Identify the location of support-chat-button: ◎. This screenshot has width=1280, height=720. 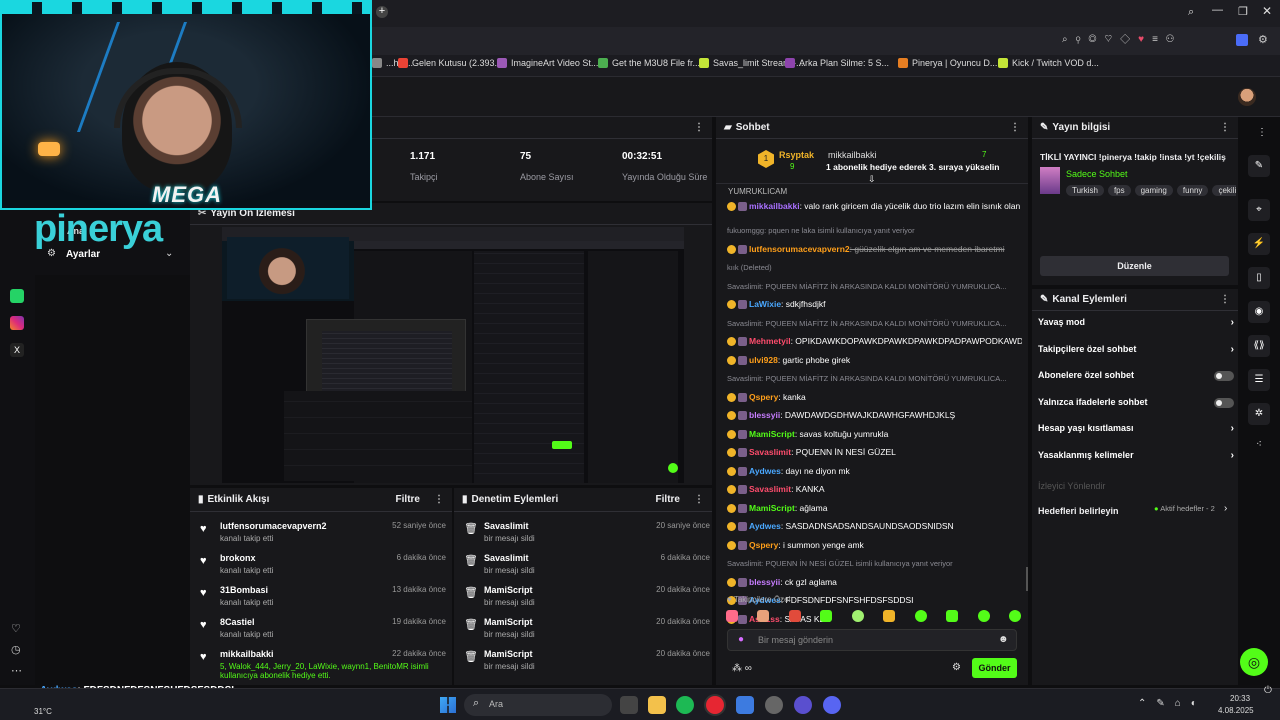
(1254, 662).